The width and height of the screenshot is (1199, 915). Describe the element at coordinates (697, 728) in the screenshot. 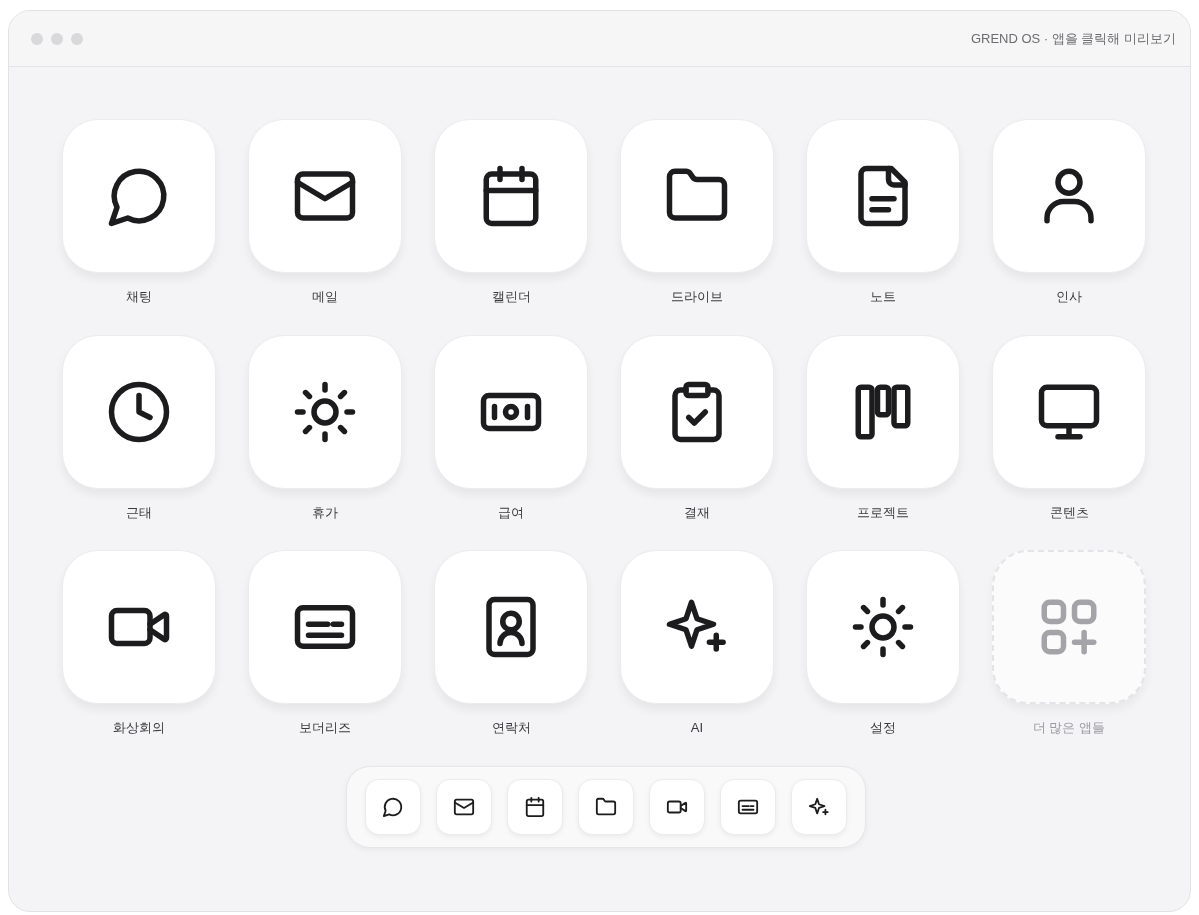

I see `app-label: AI` at that location.